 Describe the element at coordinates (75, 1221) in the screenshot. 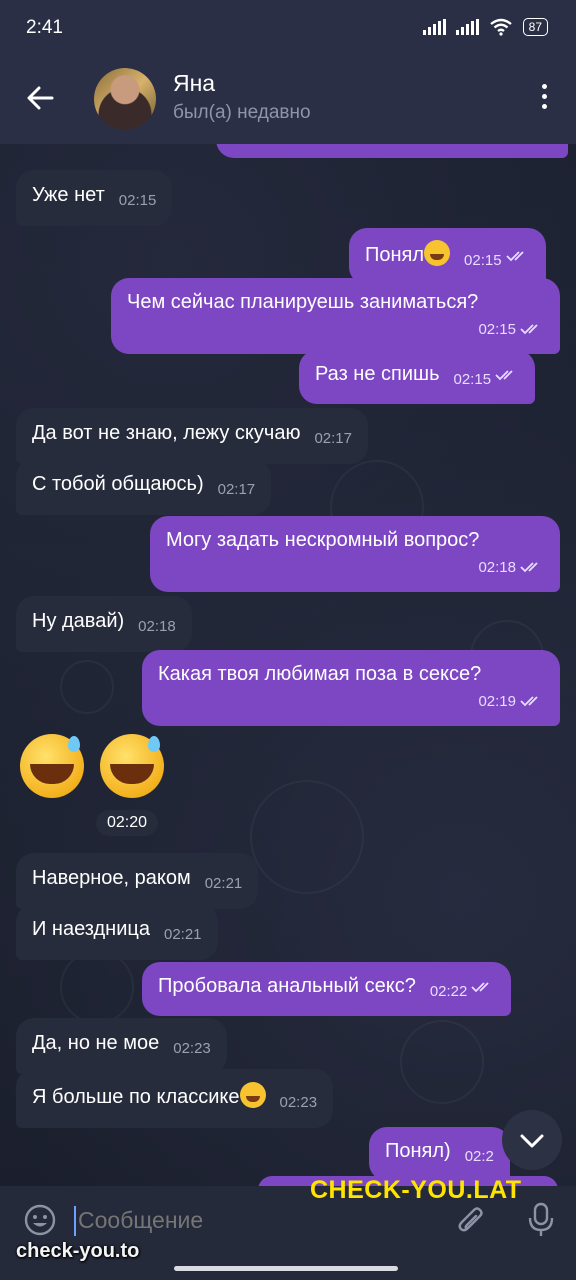

I see `text-caret` at that location.